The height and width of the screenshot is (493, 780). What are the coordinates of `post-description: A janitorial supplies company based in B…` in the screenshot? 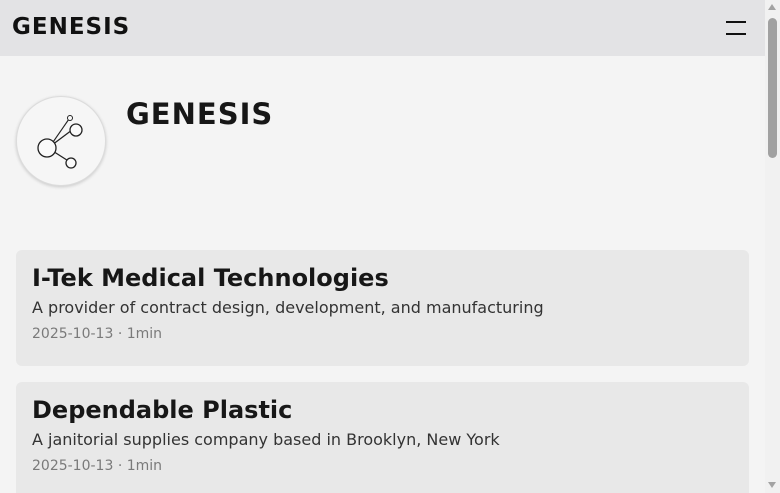 It's located at (266, 439).